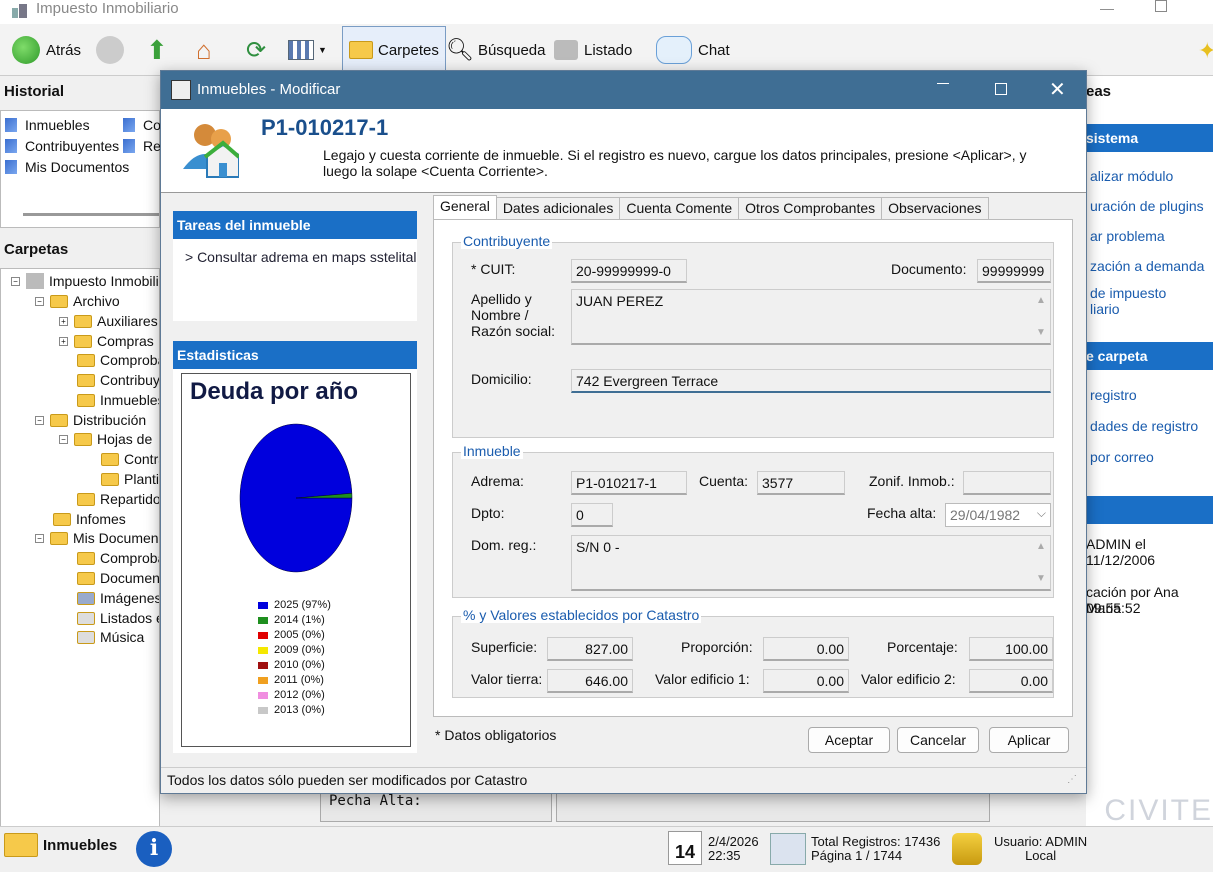  I want to click on image-folder-icon, so click(86, 598).